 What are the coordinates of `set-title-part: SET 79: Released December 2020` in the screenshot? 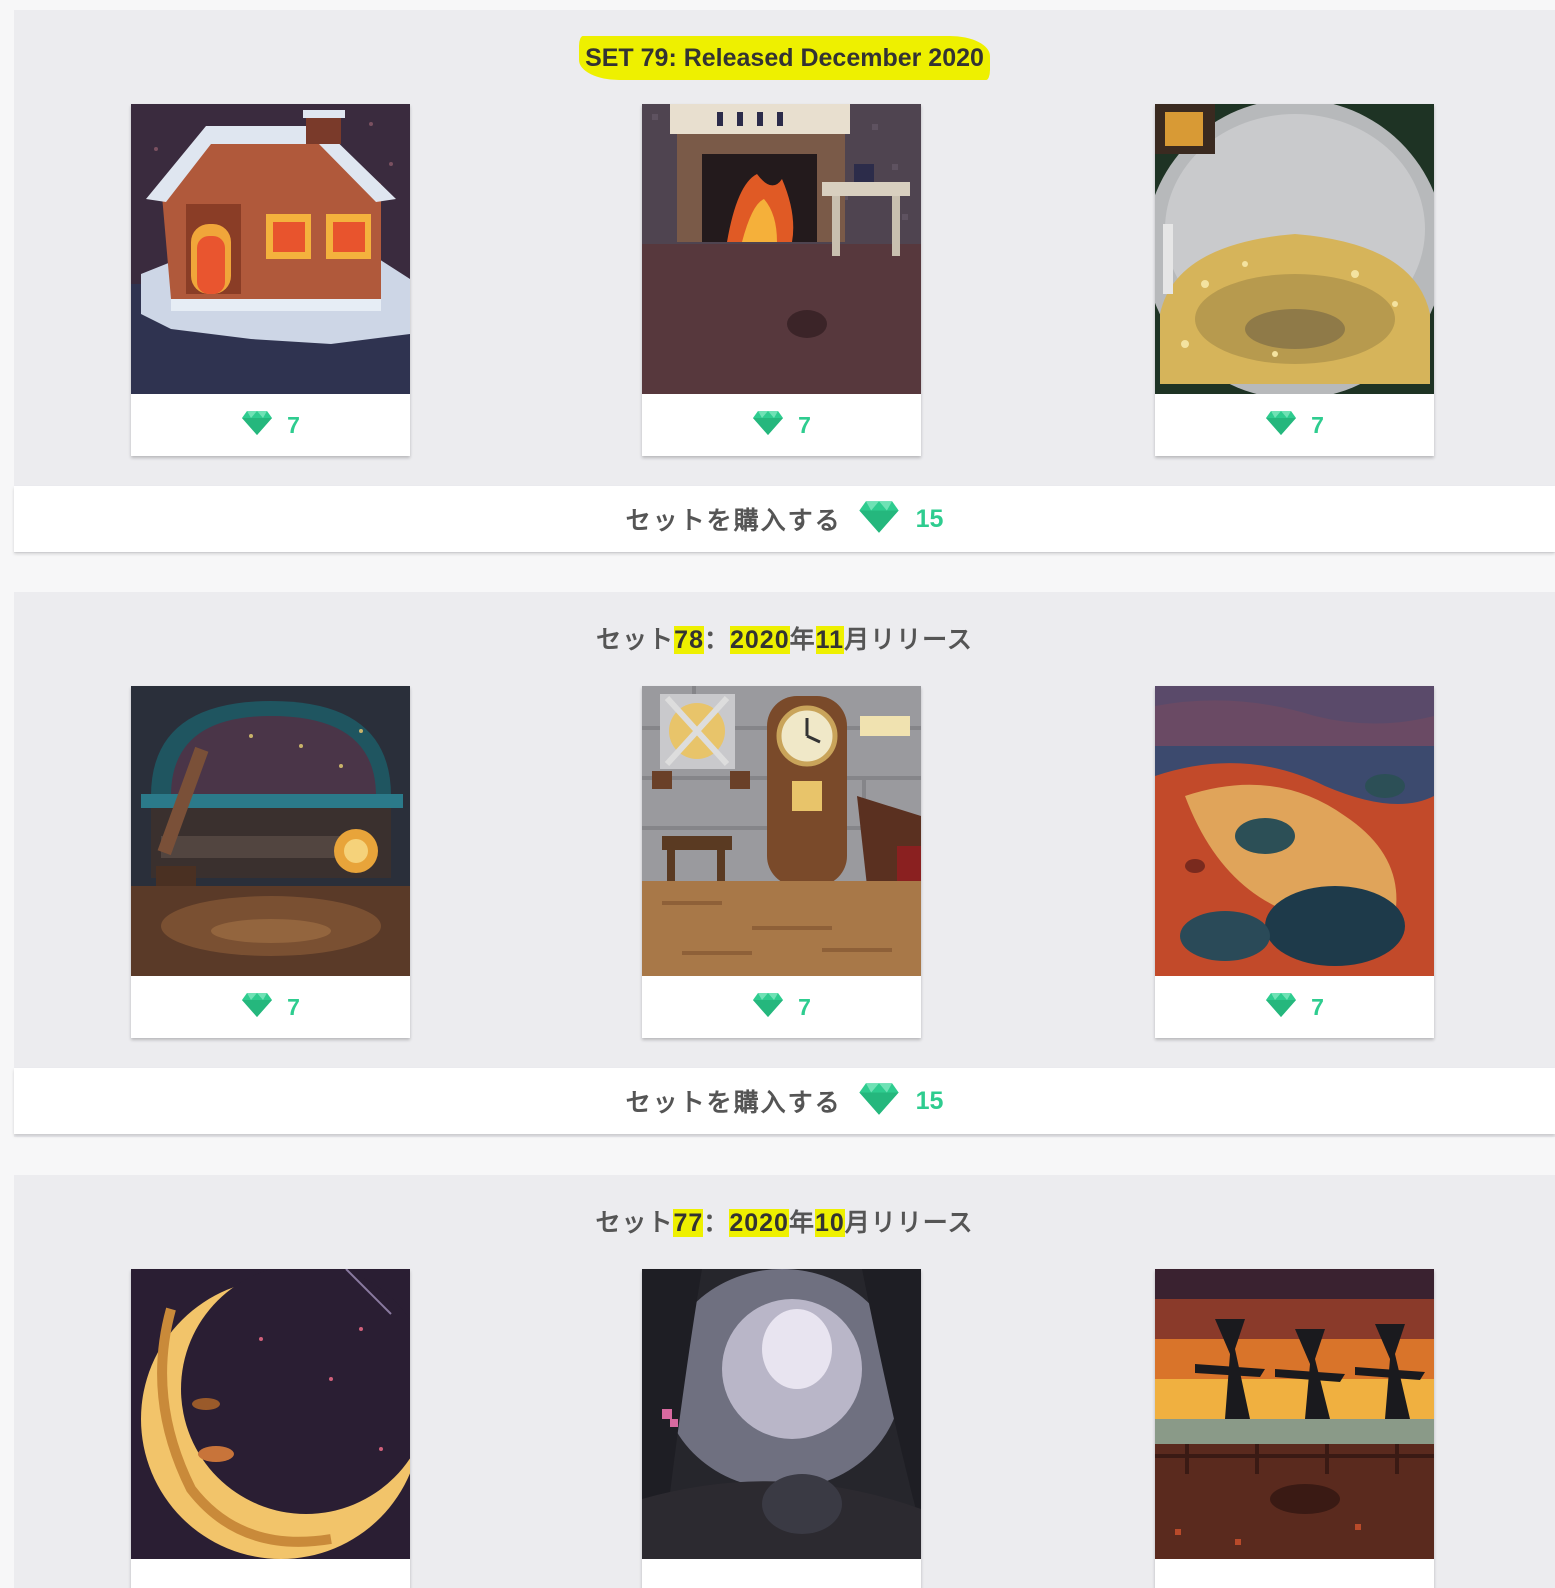 It's located at (784, 58).